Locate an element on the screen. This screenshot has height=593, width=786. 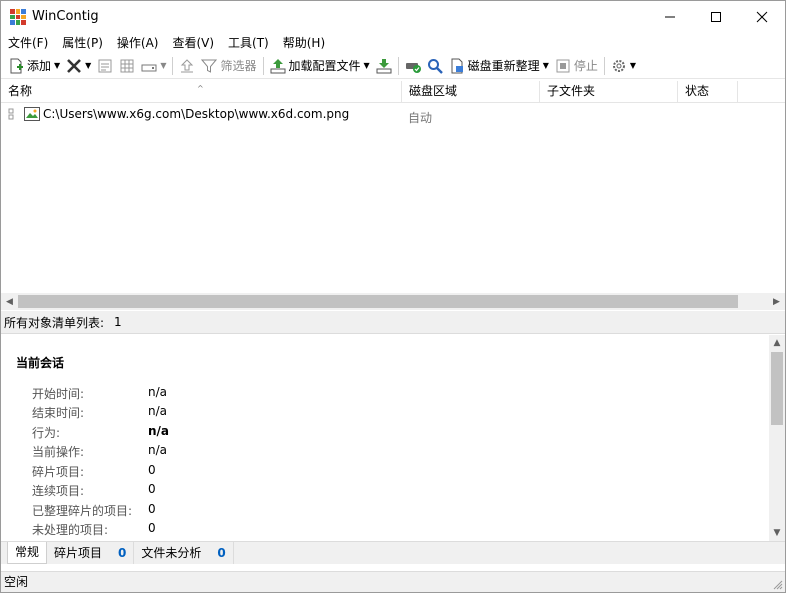
minimize-icon is located at coordinates (670, 16).